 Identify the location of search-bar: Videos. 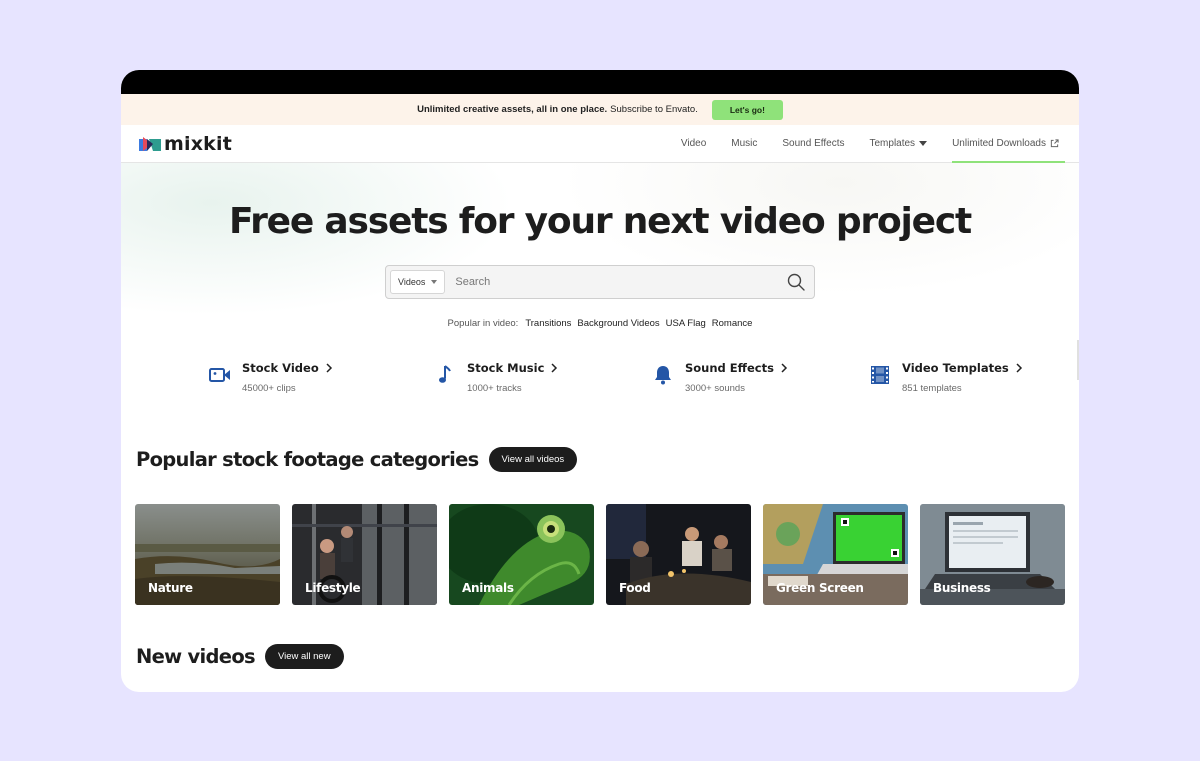
(600, 282).